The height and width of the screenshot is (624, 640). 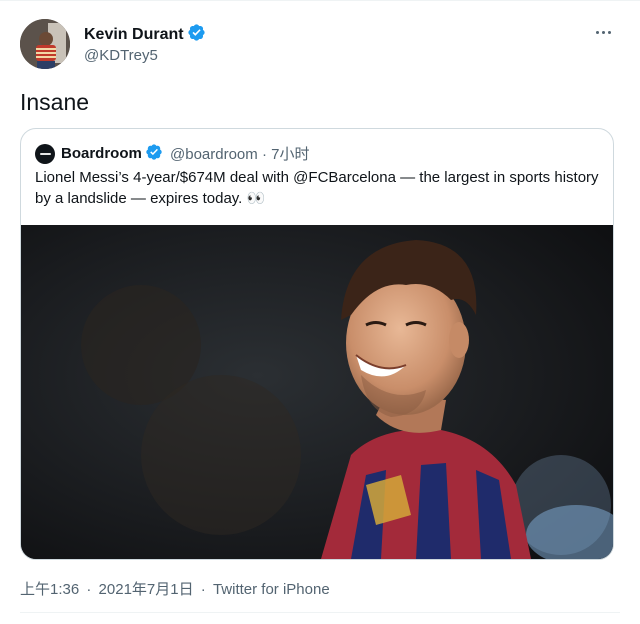 I want to click on quoted-avatar, so click(x=45, y=154).